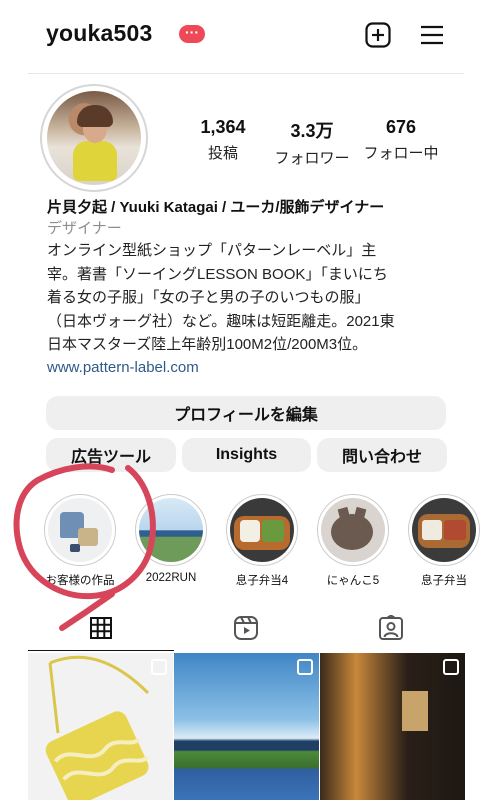 This screenshot has height=800, width=487. I want to click on notification-badge: ···, so click(192, 34).